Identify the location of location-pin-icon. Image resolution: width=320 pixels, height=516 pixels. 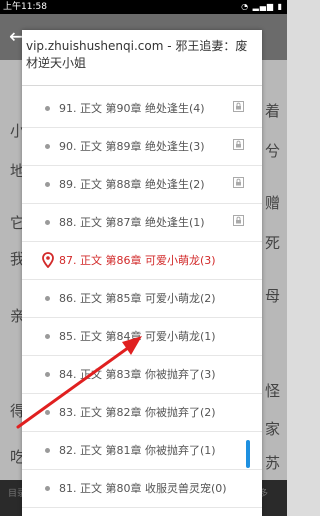
(48, 260).